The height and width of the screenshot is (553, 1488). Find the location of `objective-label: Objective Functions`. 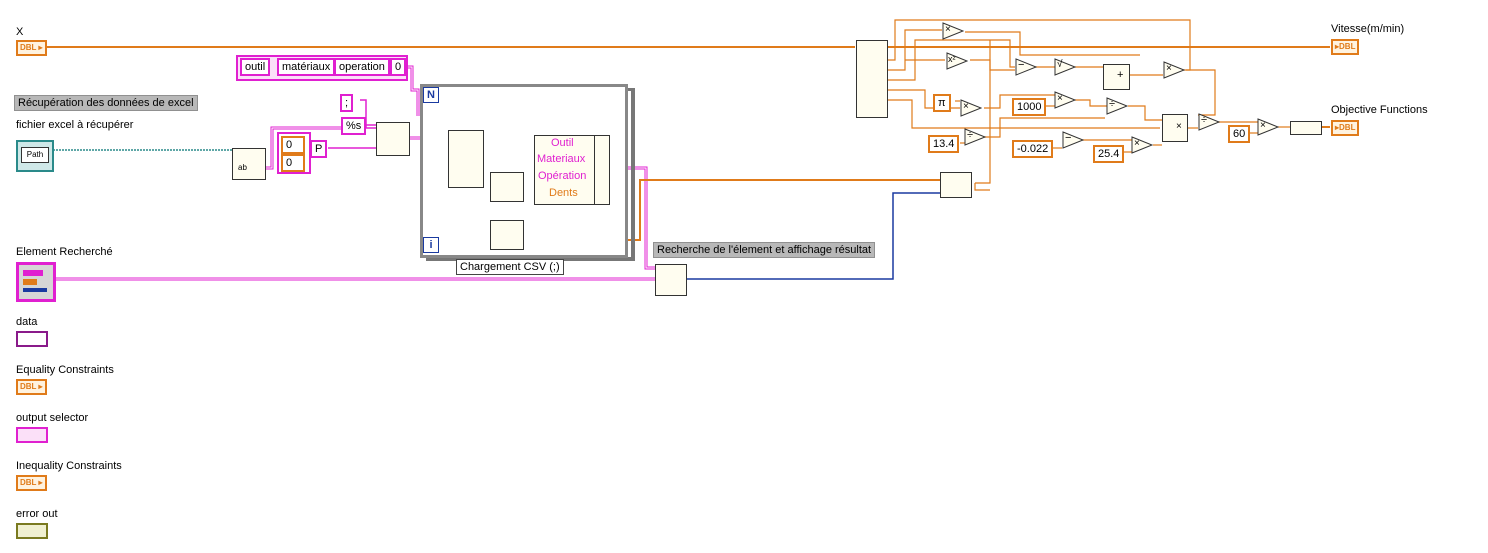

objective-label: Objective Functions is located at coordinates (1379, 110).